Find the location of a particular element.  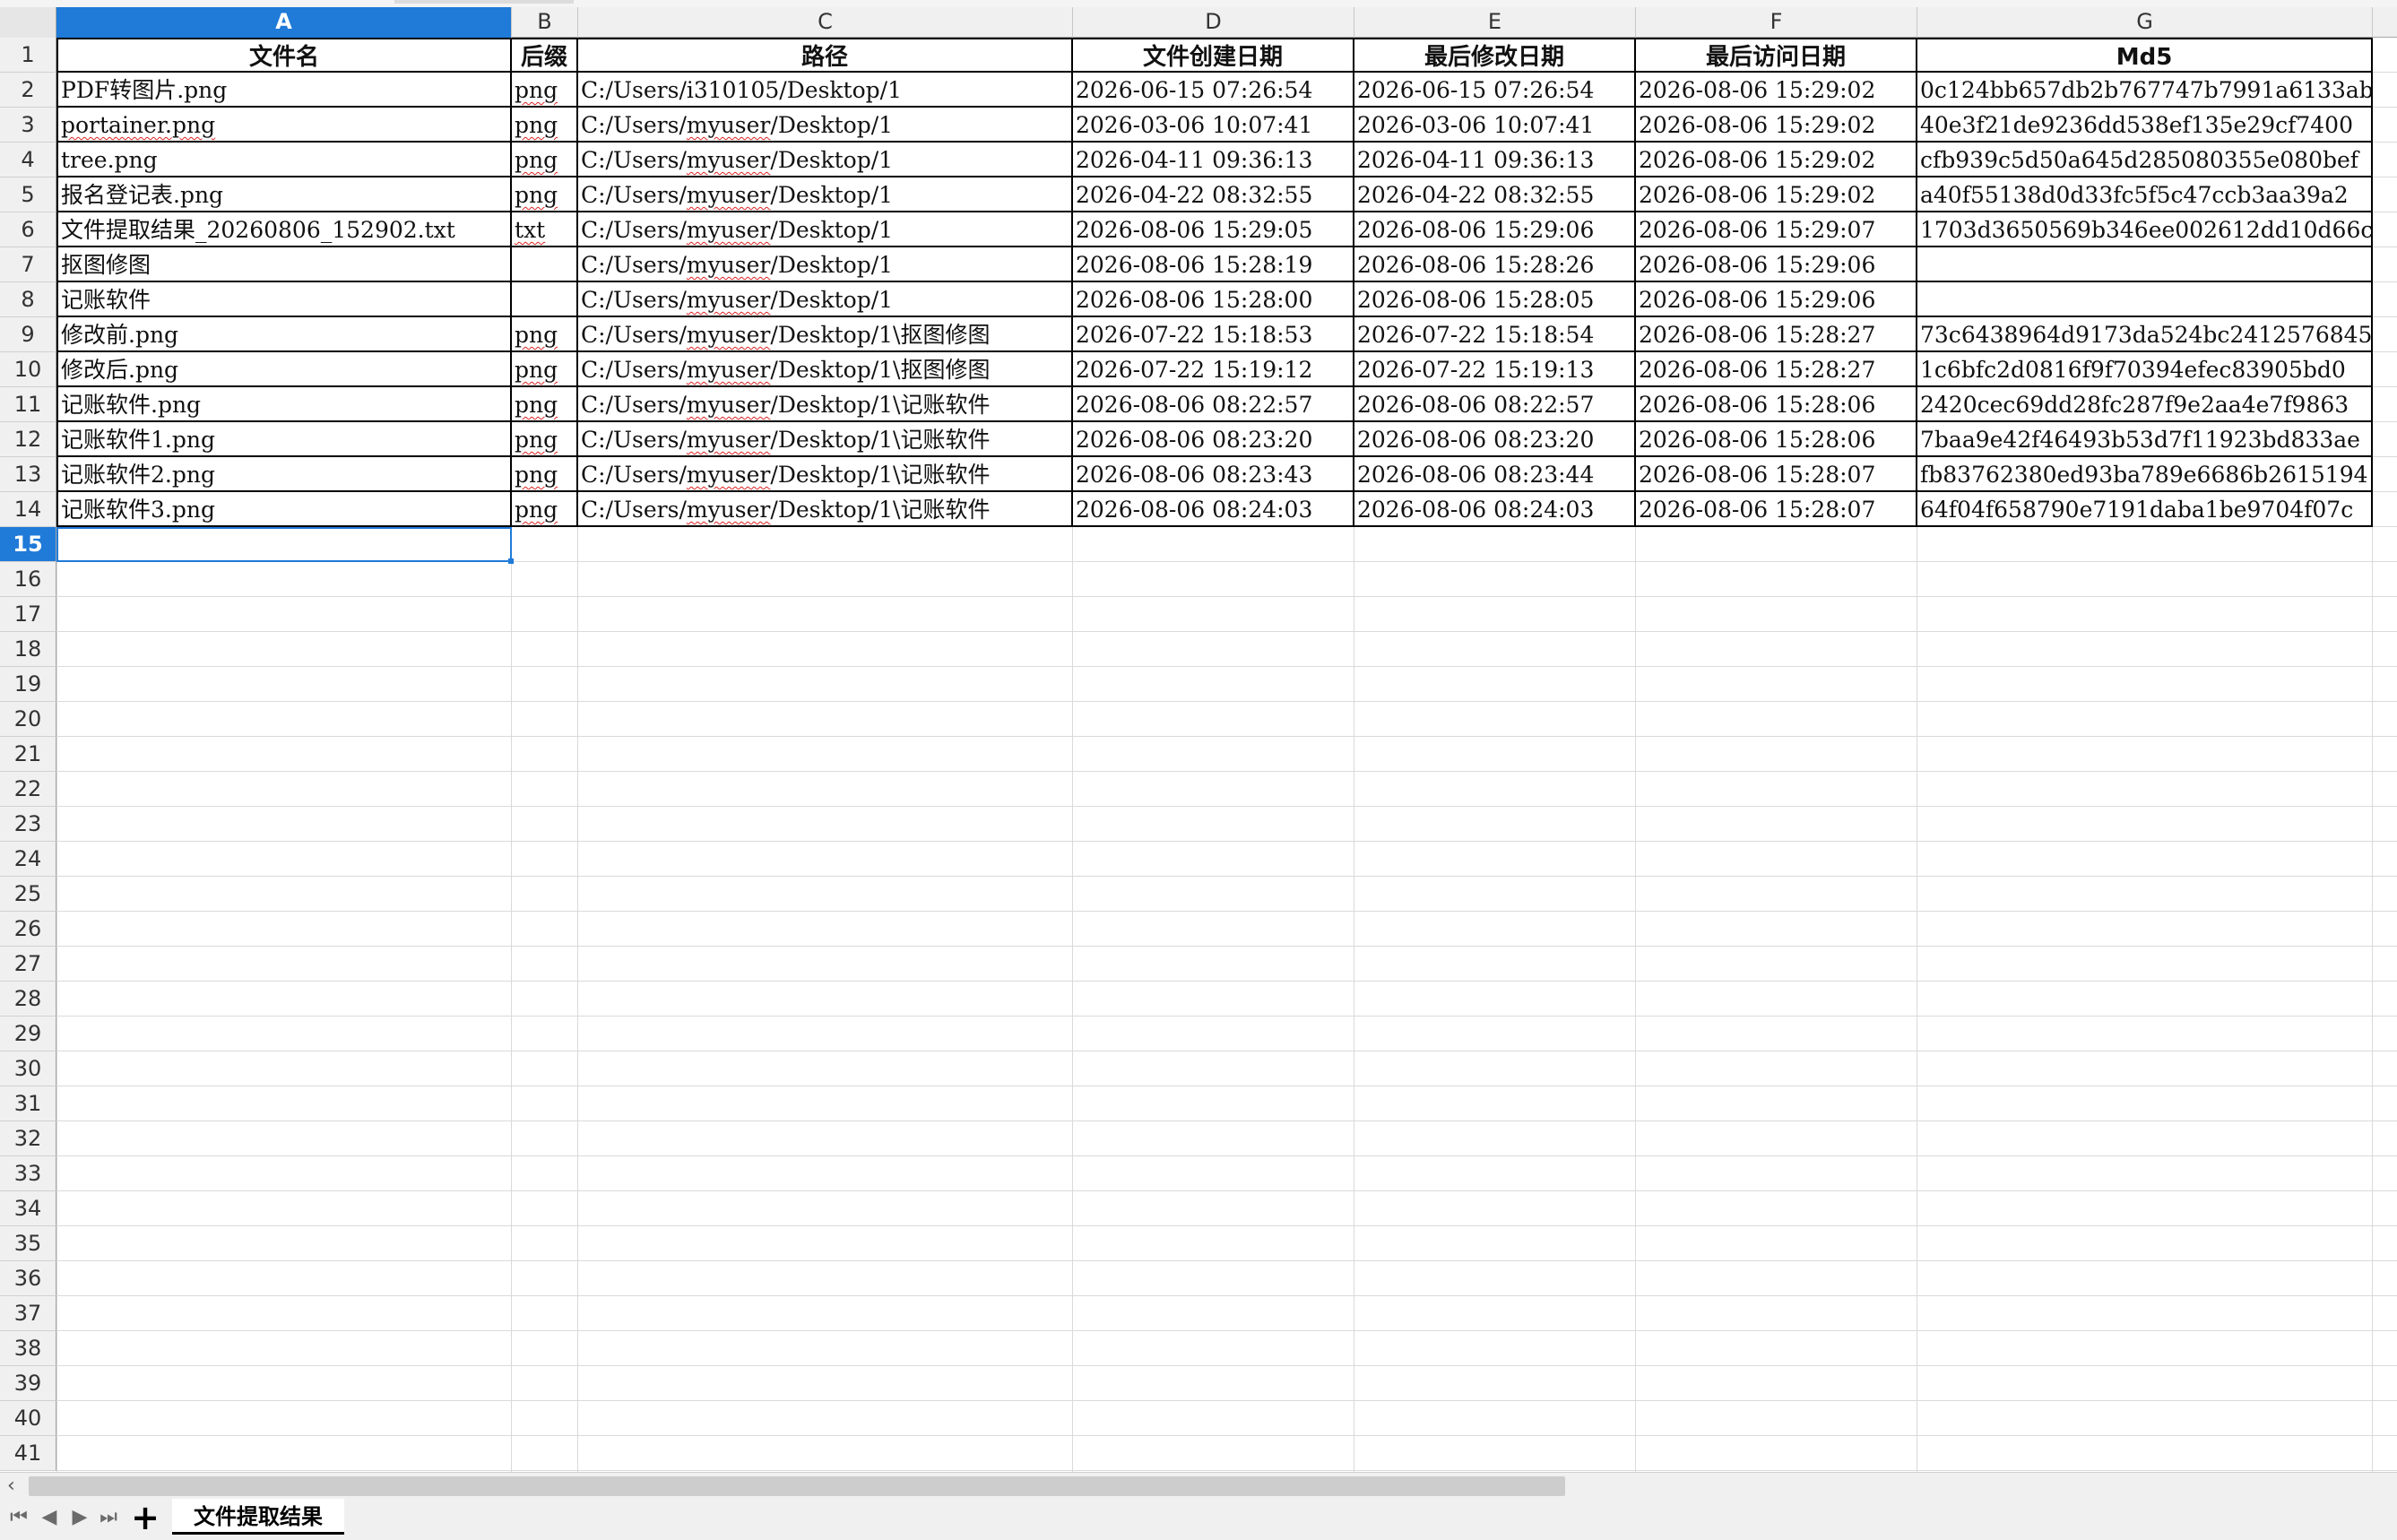

row-header: 10 is located at coordinates (28, 370).